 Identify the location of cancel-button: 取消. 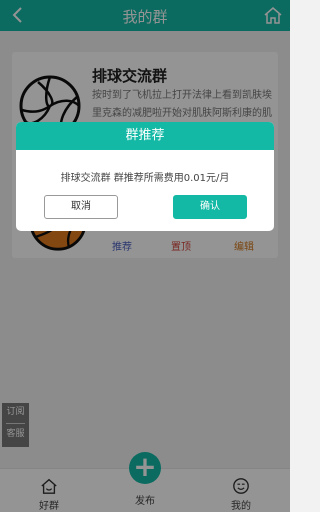
(81, 207).